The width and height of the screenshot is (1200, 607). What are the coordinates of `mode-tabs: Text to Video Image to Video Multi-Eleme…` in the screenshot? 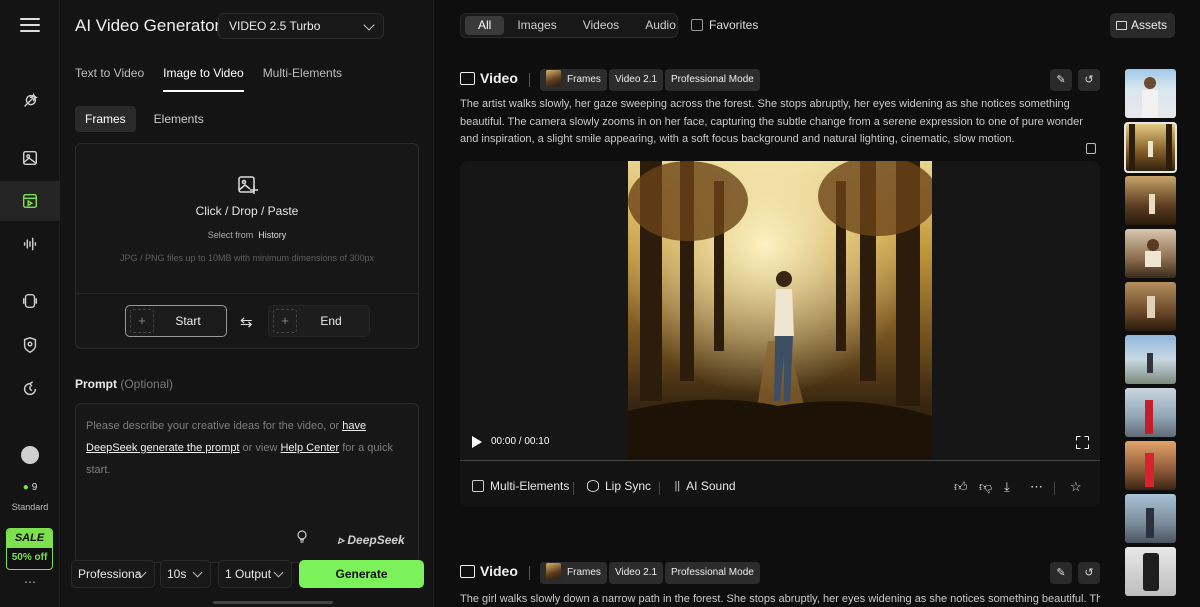 It's located at (218, 79).